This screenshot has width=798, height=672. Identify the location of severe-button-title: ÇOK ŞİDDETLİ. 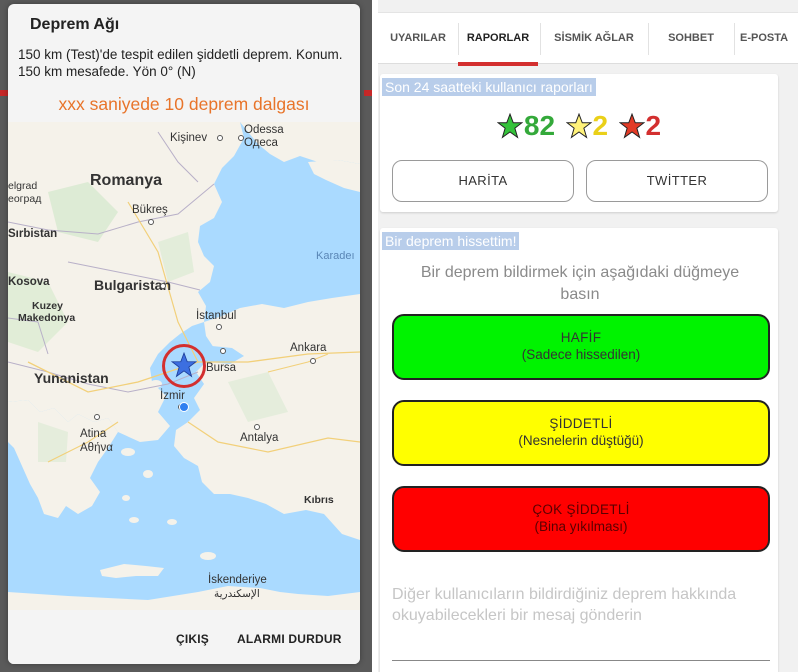
(581, 509).